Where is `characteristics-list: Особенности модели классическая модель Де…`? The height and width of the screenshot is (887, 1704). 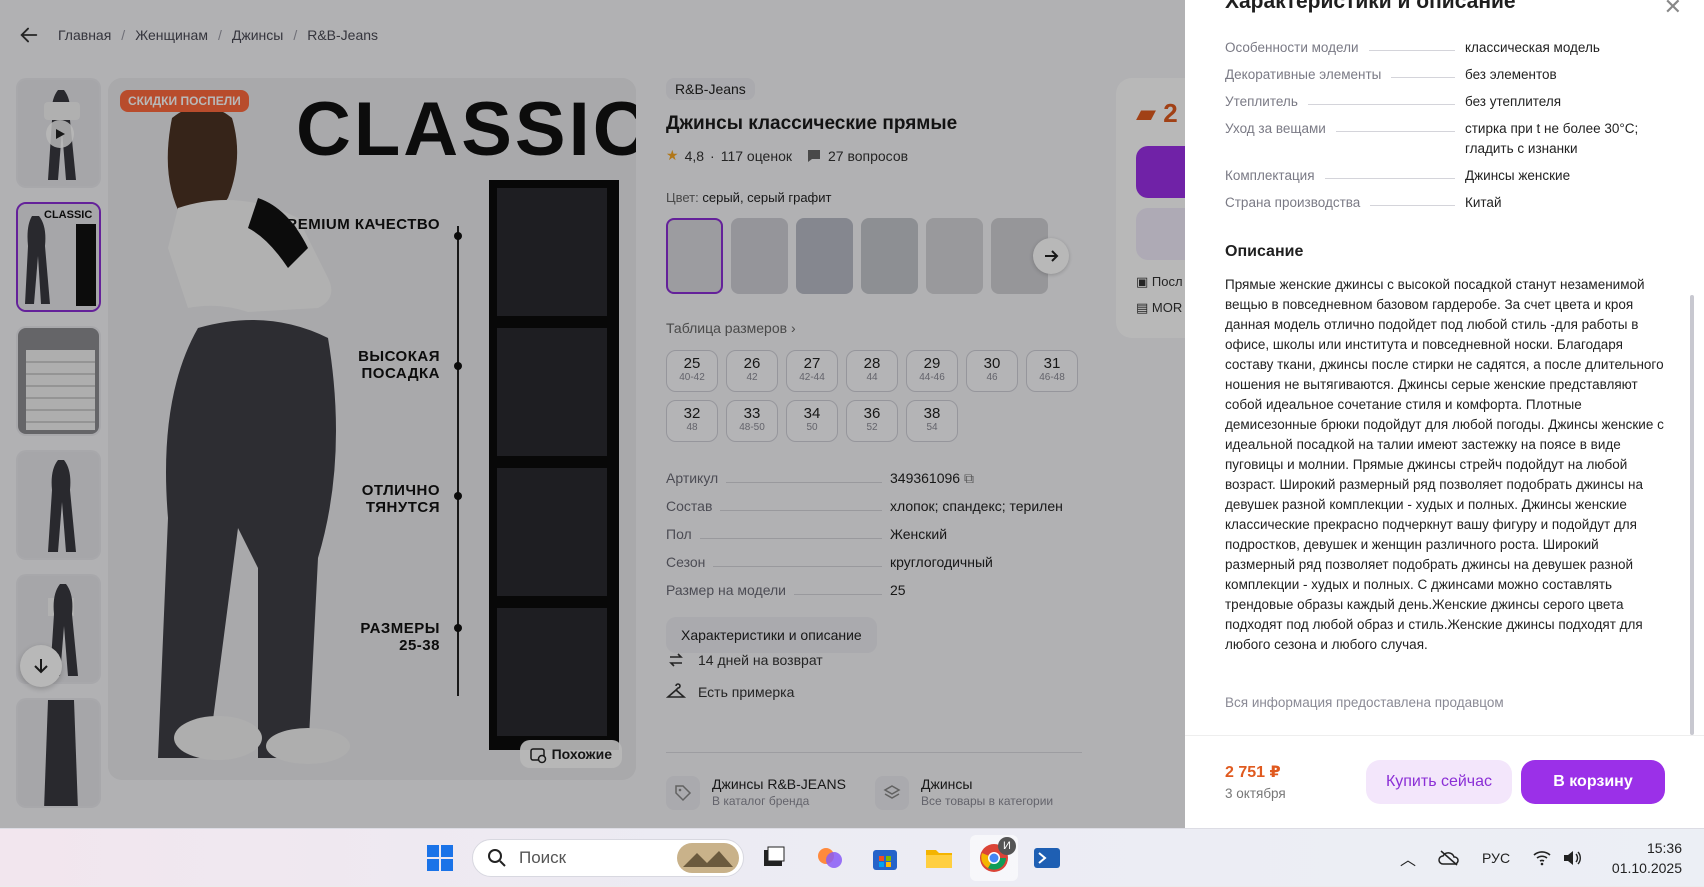
characteristics-list: Особенности модели классическая модель Де… is located at coordinates (1445, 129).